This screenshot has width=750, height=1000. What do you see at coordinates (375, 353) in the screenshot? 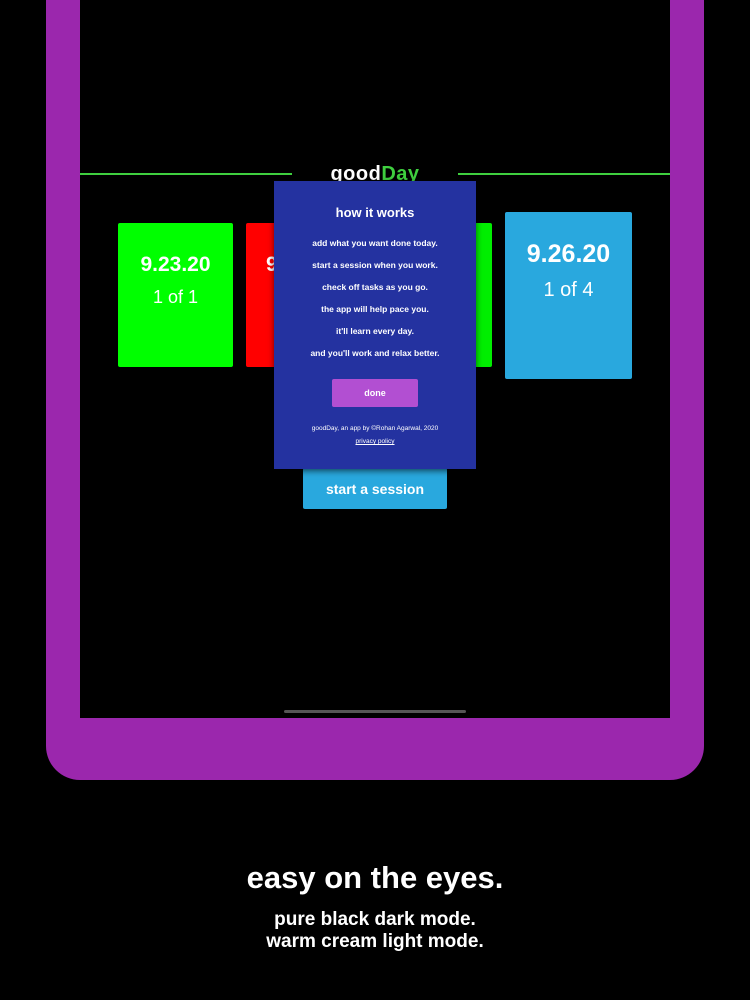
I see `step-item: and you'll work and relax better.` at bounding box center [375, 353].